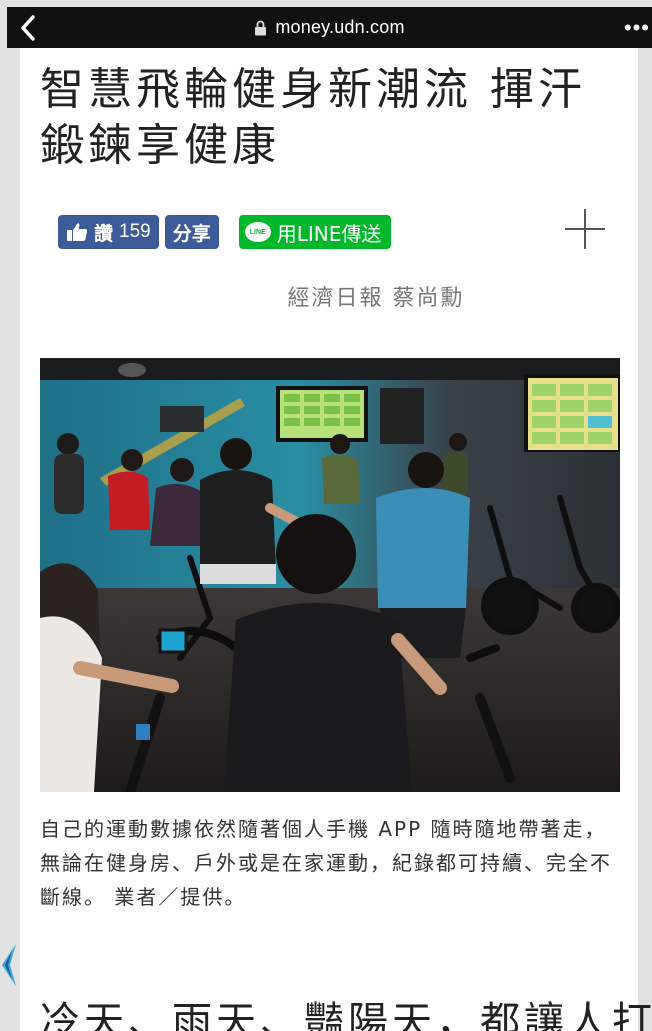 The width and height of the screenshot is (652, 1031). Describe the element at coordinates (346, 1015) in the screenshot. I see `article-body-first-line: 冷天、雨天、豔陽天，都讓人打消` at that location.